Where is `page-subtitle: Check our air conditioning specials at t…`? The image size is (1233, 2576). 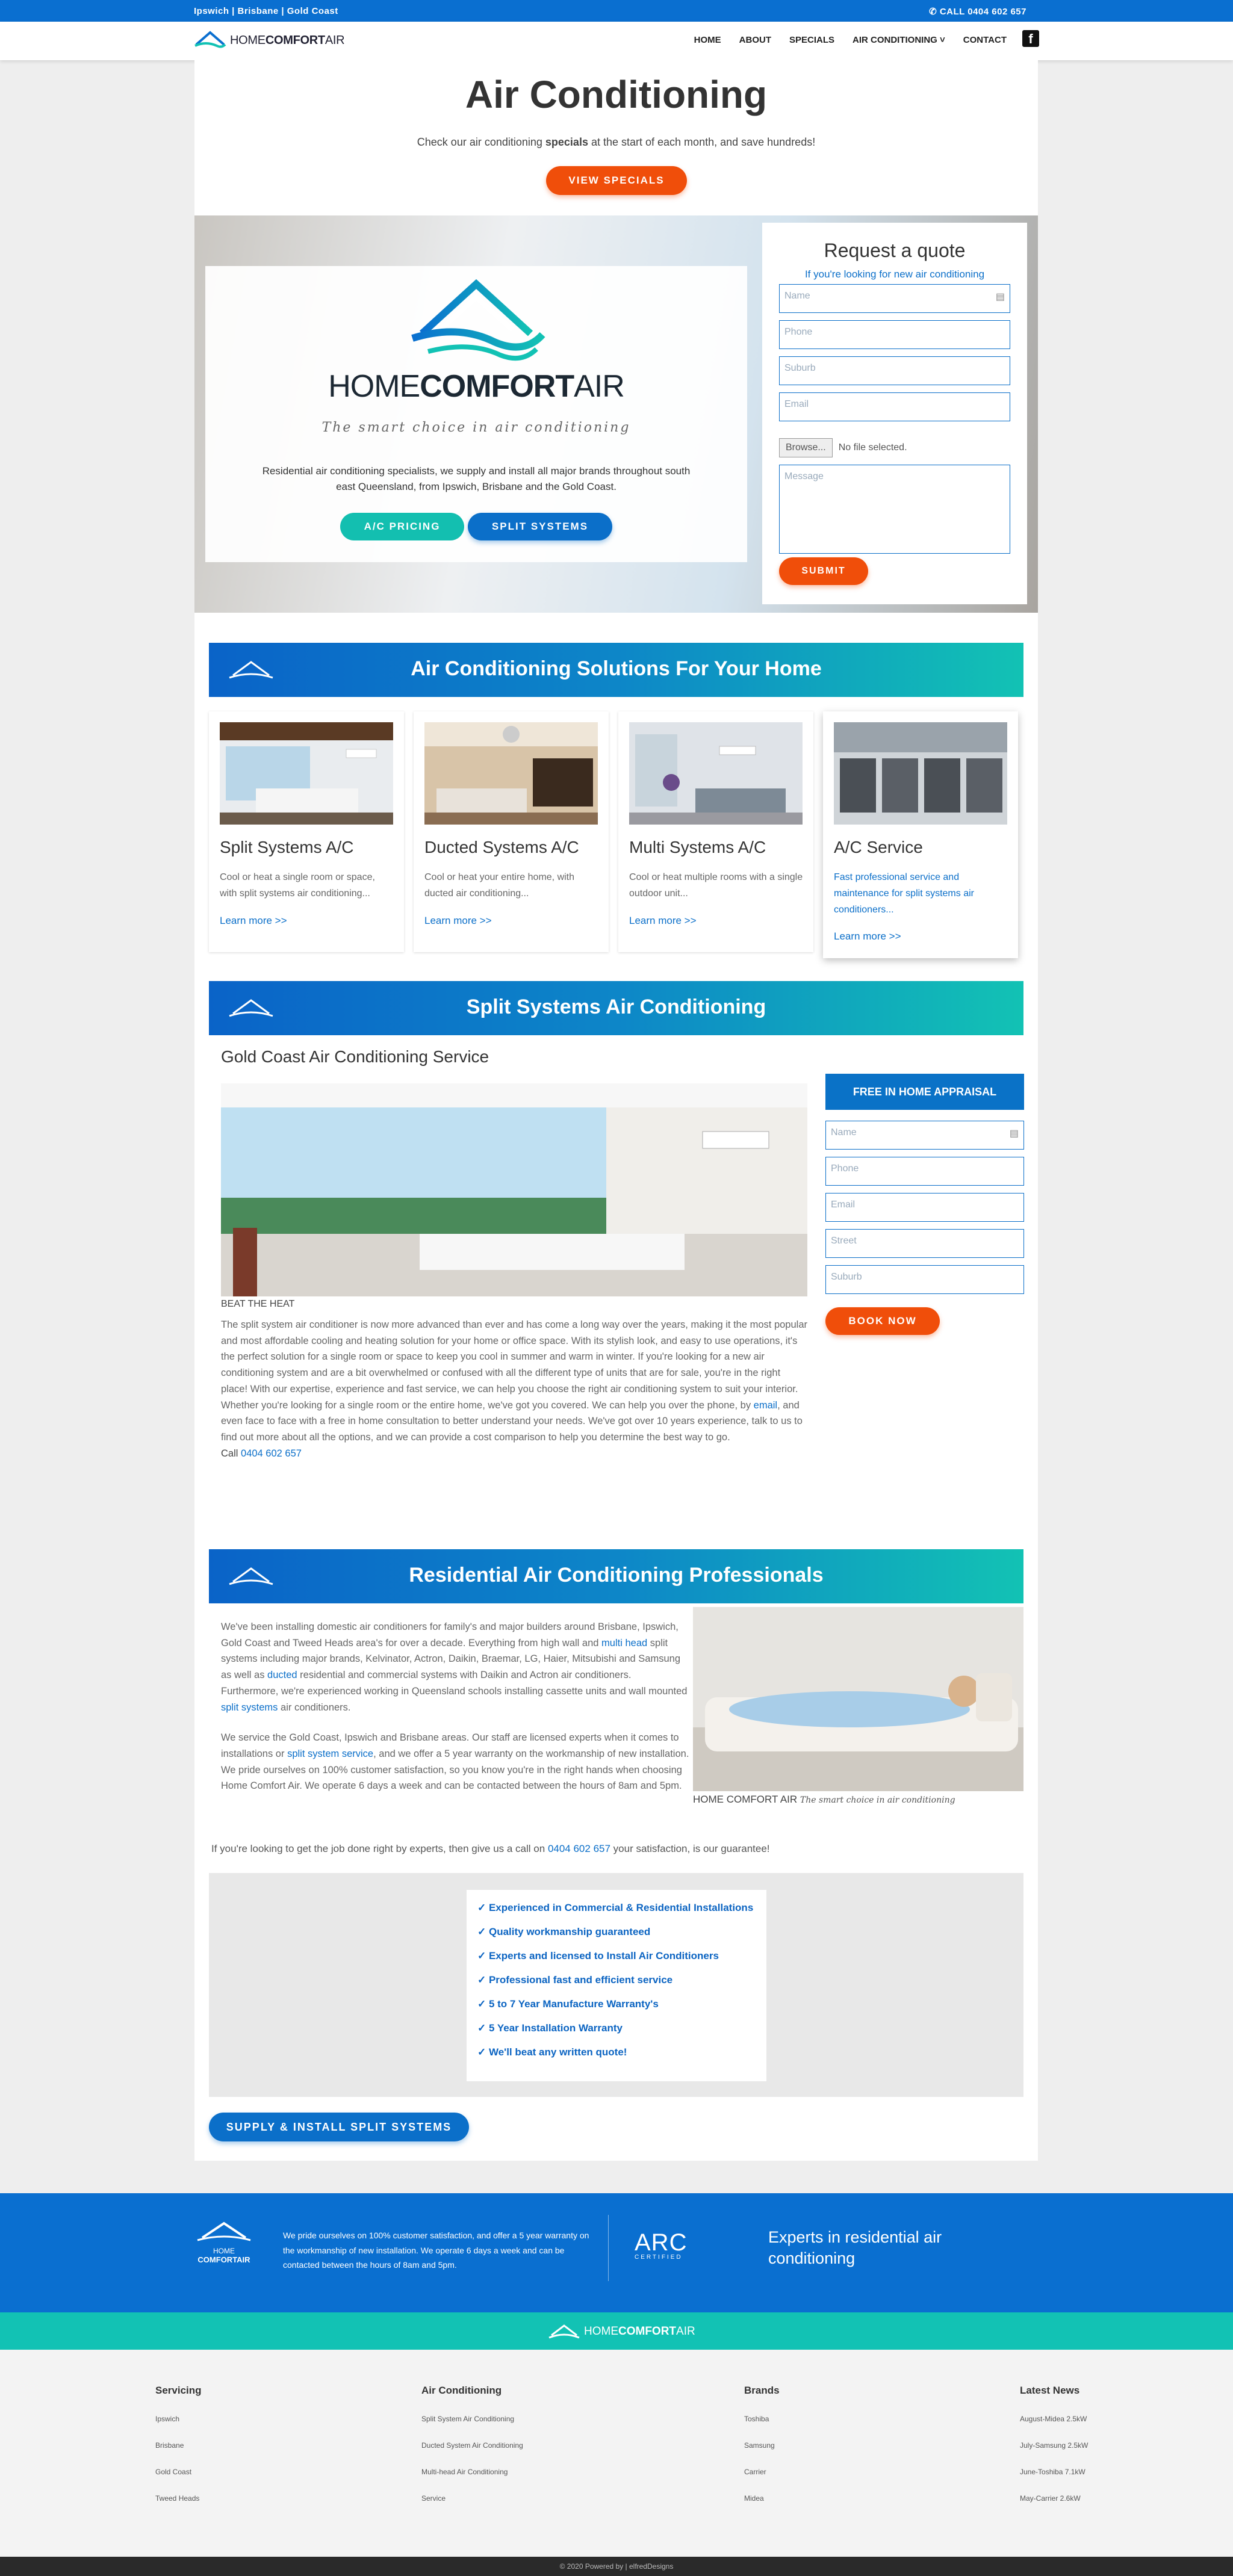
page-subtitle: Check our air conditioning specials at t… is located at coordinates (616, 142).